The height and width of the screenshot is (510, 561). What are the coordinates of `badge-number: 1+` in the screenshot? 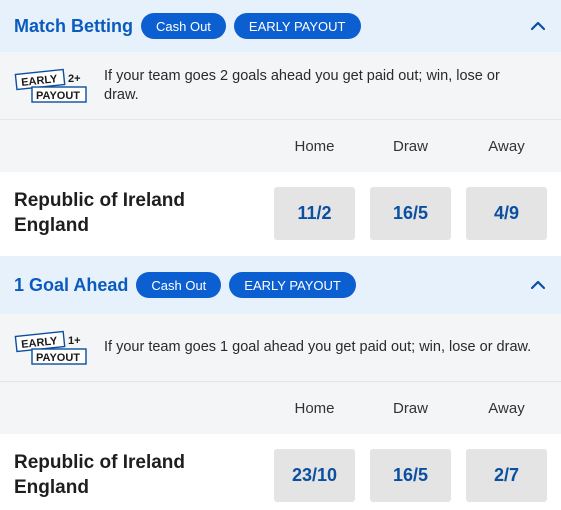 It's located at (74, 341).